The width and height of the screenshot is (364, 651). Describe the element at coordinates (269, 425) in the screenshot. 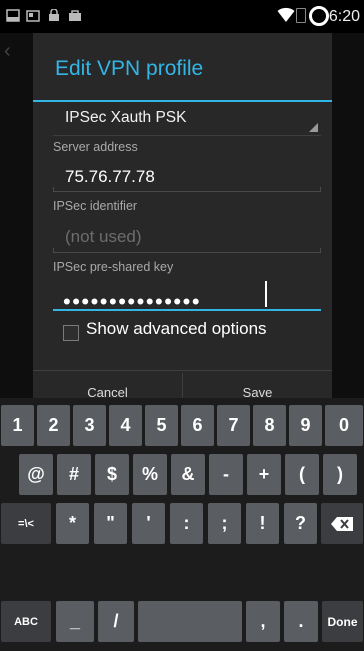

I see `key-8: 8` at that location.